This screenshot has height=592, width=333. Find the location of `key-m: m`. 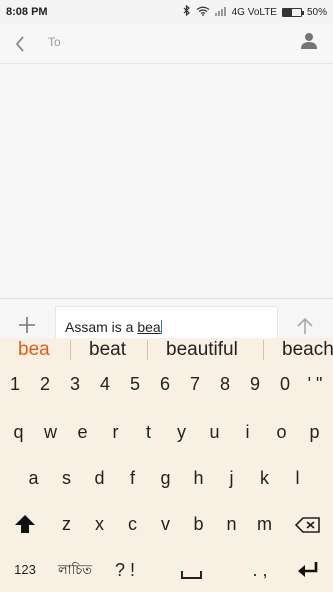

key-m: m is located at coordinates (264, 524).